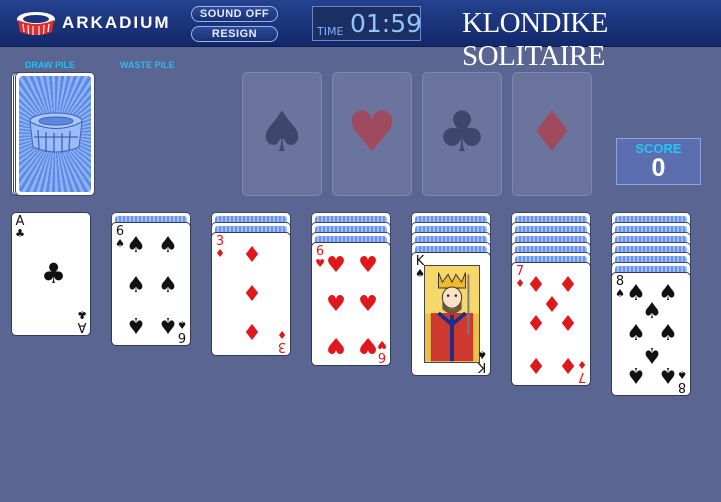 This screenshot has width=721, height=502. Describe the element at coordinates (50, 65) in the screenshot. I see `draw-pile-label: DRAW PILE` at that location.